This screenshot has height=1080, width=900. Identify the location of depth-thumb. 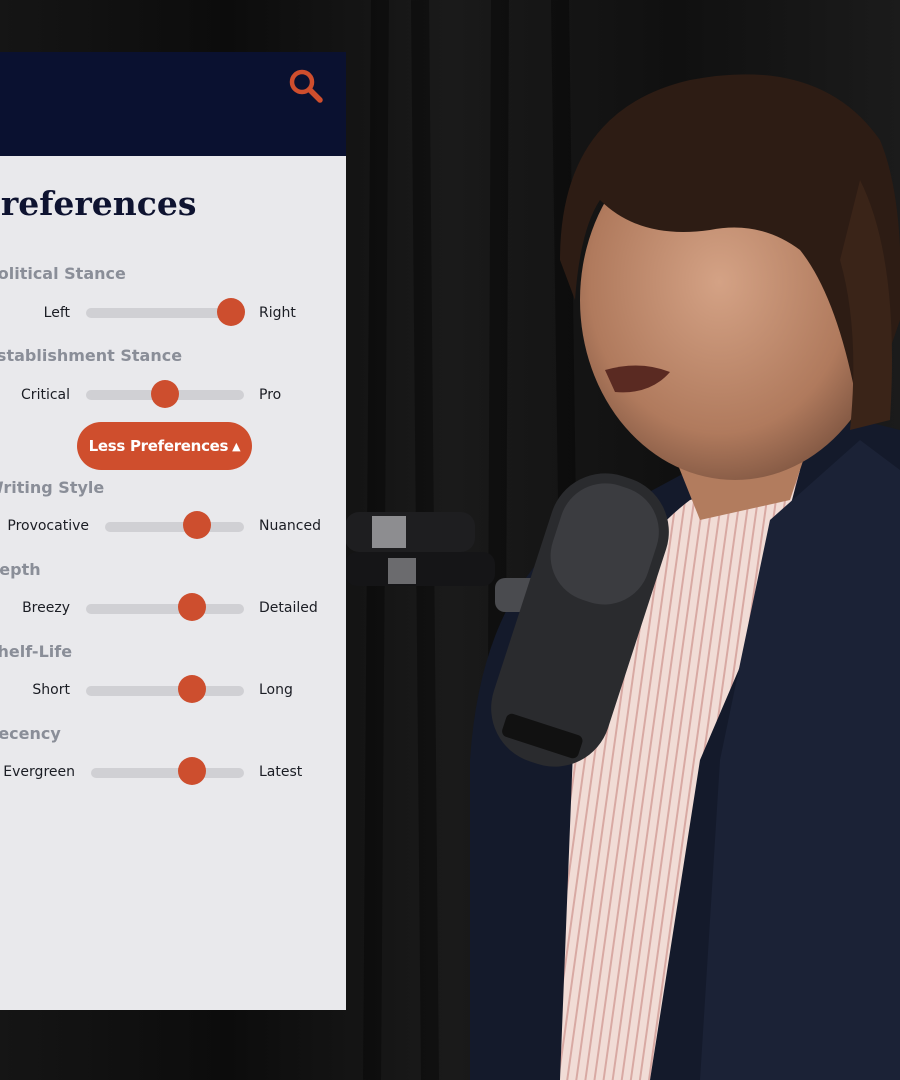
(191, 607).